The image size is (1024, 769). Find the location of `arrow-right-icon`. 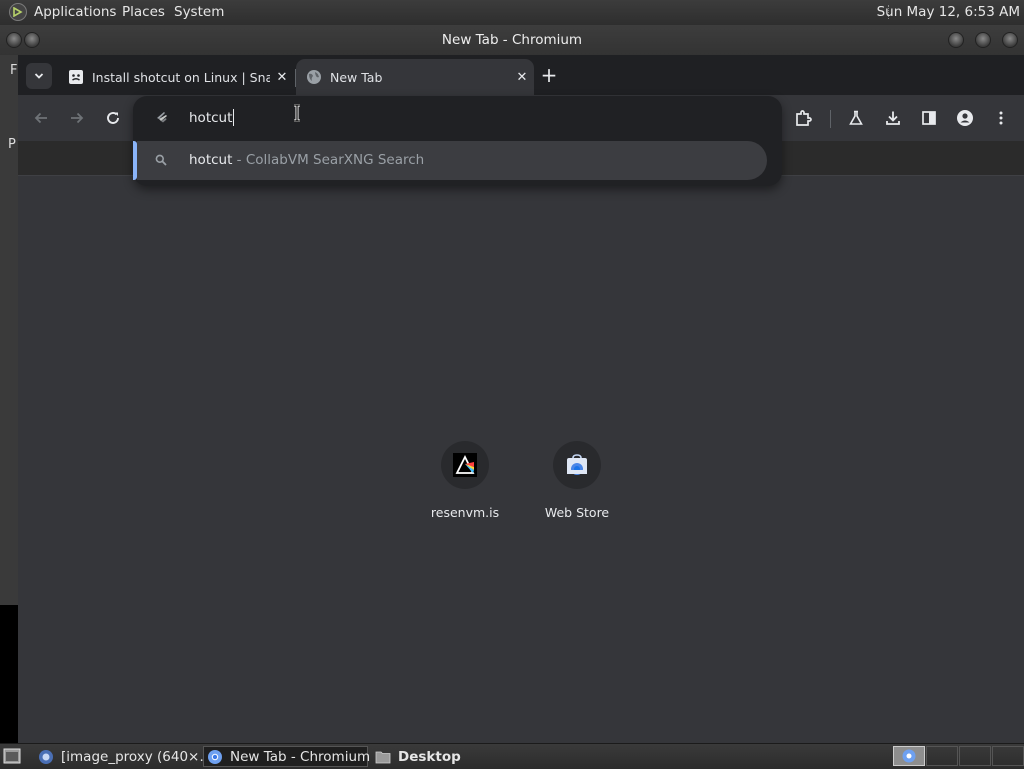

arrow-right-icon is located at coordinates (77, 118).